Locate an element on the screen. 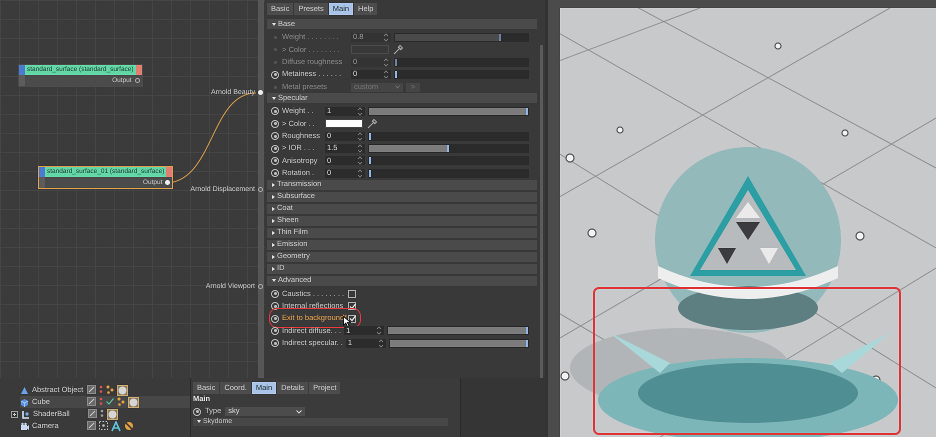 This screenshot has width=936, height=437. color-swatch is located at coordinates (344, 123).